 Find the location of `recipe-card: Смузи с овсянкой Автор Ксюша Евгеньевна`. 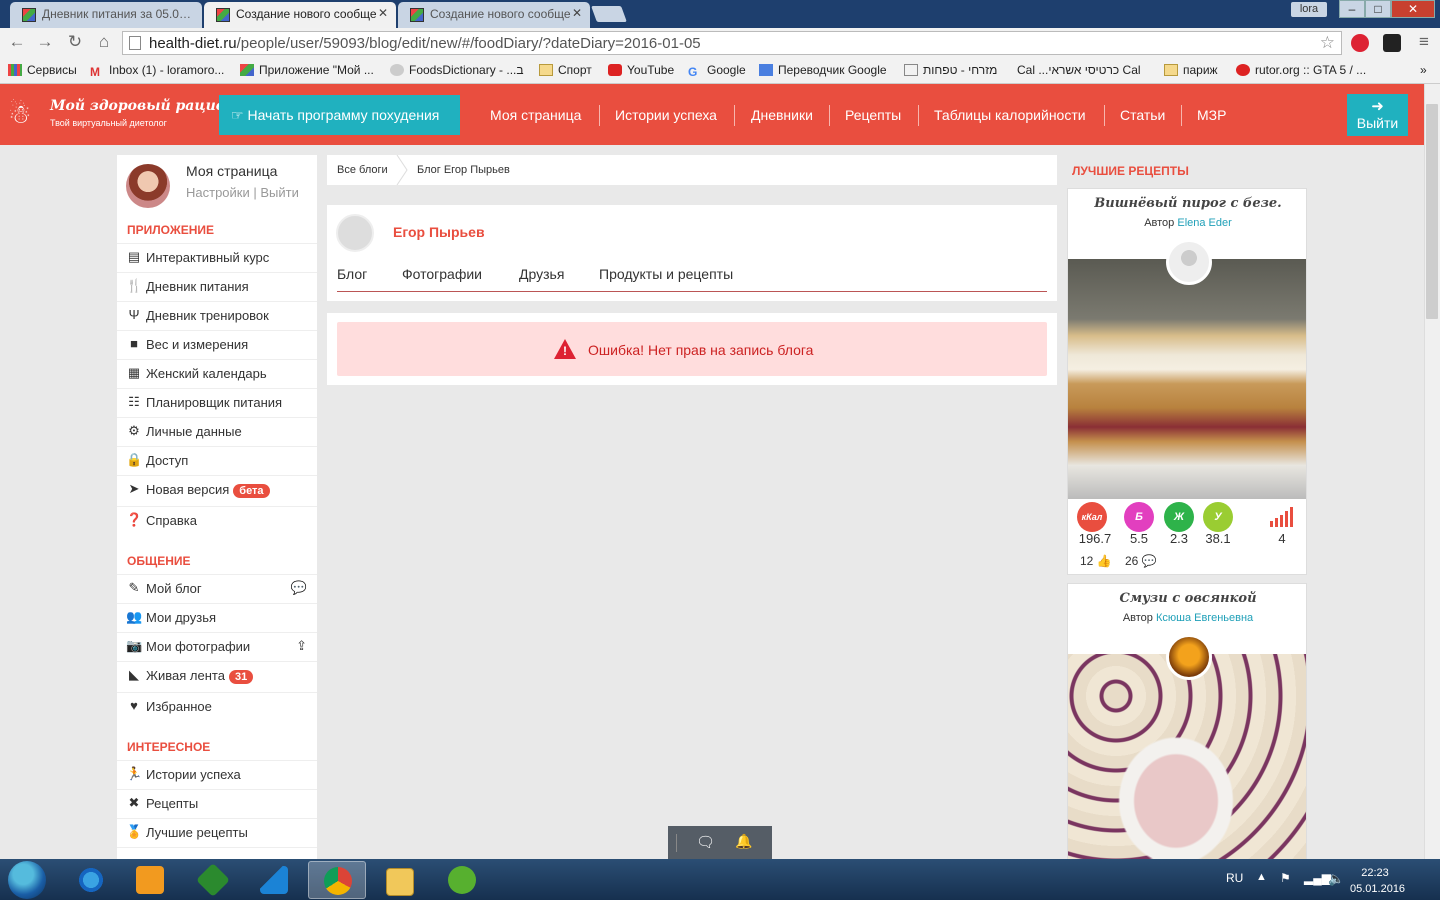

recipe-card: Смузи с овсянкой Автор Ксюша Евгеньевна is located at coordinates (1187, 723).